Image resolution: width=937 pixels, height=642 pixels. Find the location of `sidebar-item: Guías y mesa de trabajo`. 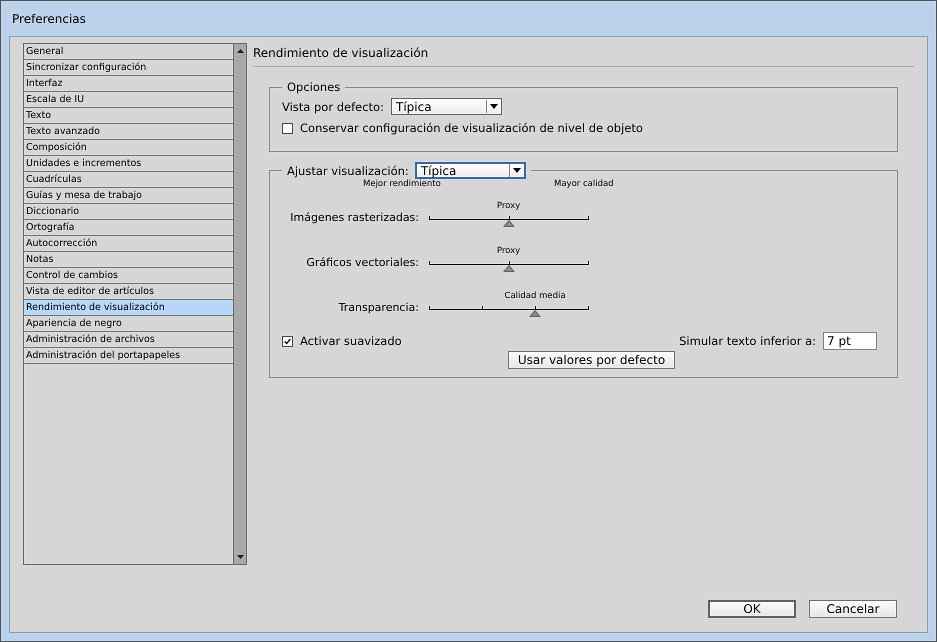

sidebar-item: Guías y mesa de trabajo is located at coordinates (128, 196).